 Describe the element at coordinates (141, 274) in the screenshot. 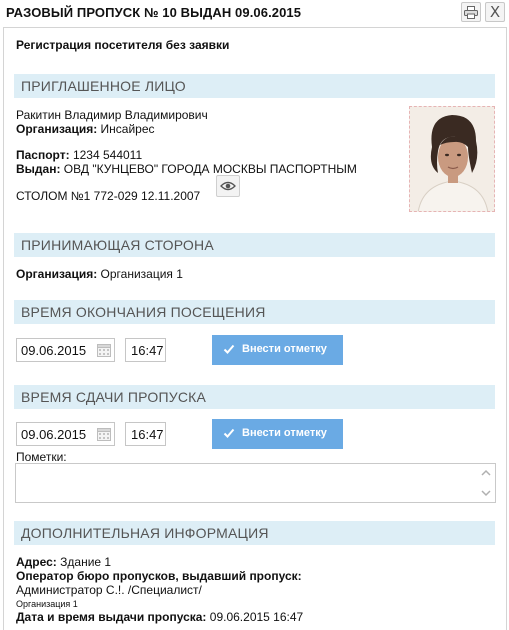

I see `value: Организация 1` at that location.